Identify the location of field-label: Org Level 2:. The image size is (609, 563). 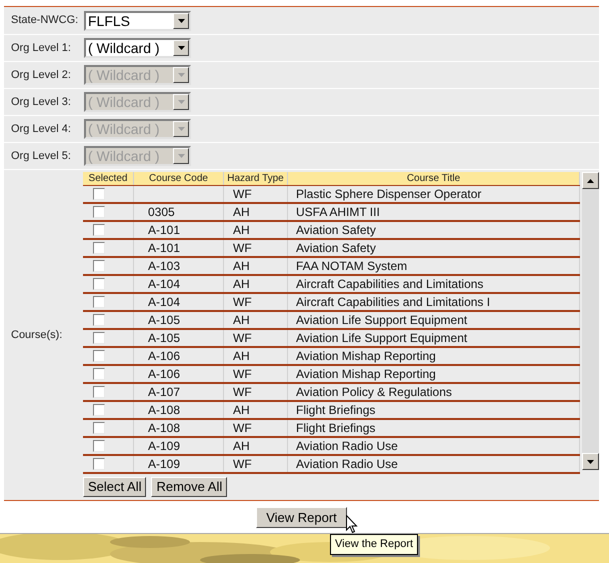
(41, 75).